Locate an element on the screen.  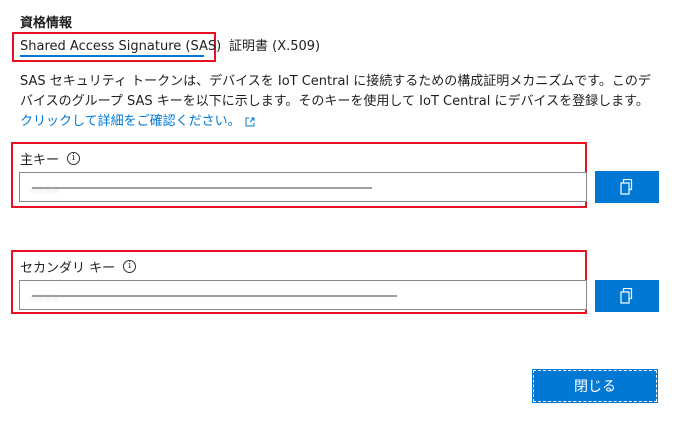
tab-sas: Shared Access Signature (SAS) is located at coordinates (116, 47).